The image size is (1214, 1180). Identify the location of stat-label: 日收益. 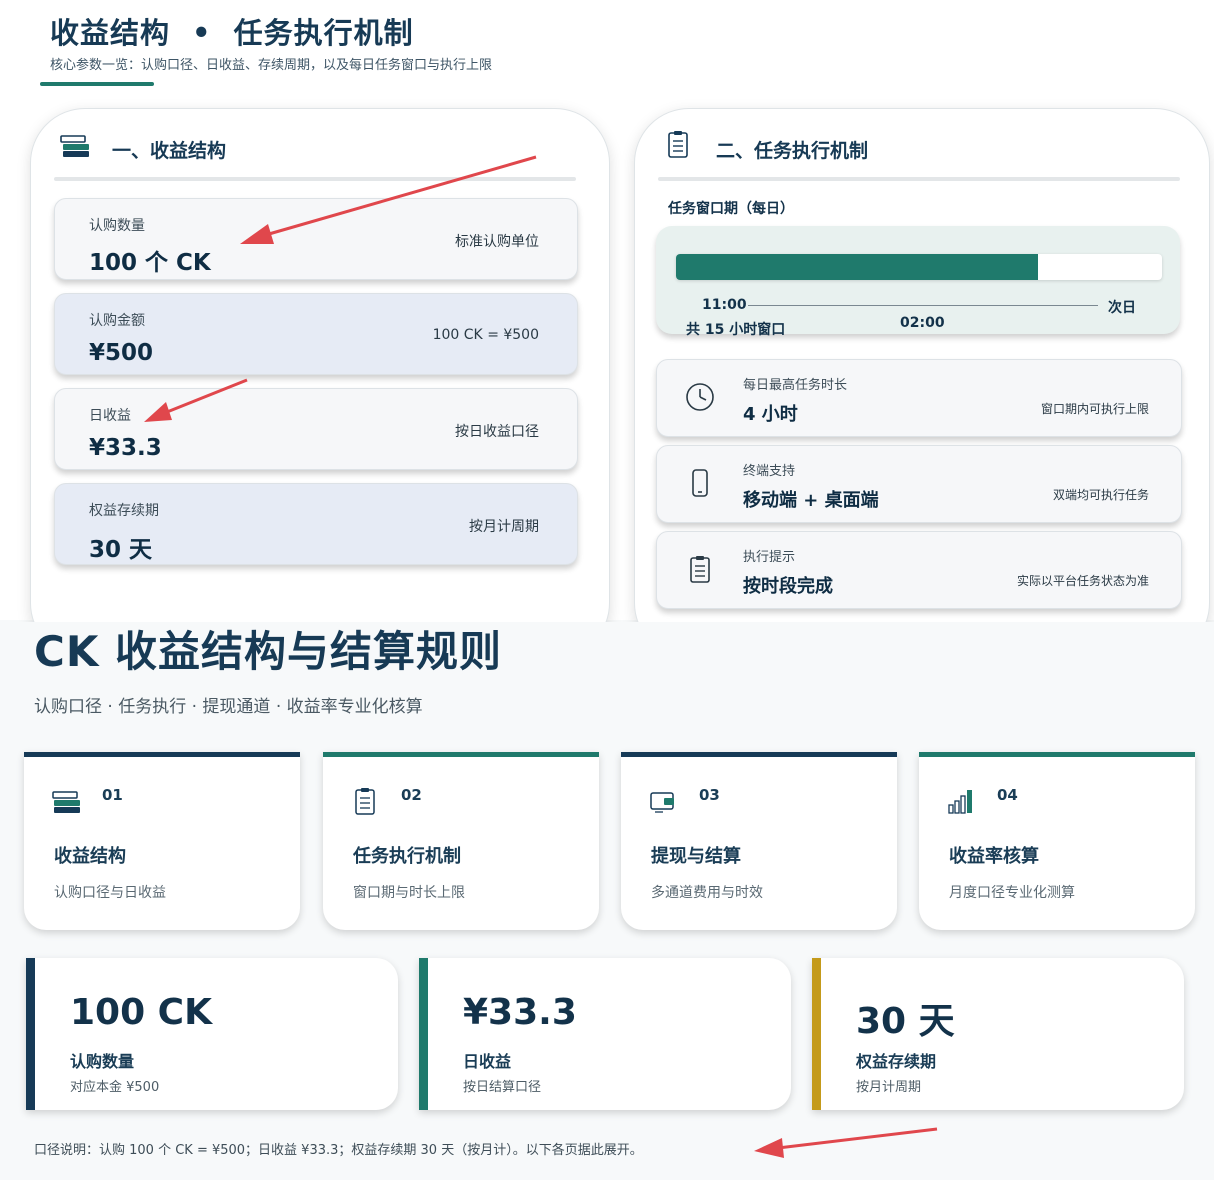
(487, 1061).